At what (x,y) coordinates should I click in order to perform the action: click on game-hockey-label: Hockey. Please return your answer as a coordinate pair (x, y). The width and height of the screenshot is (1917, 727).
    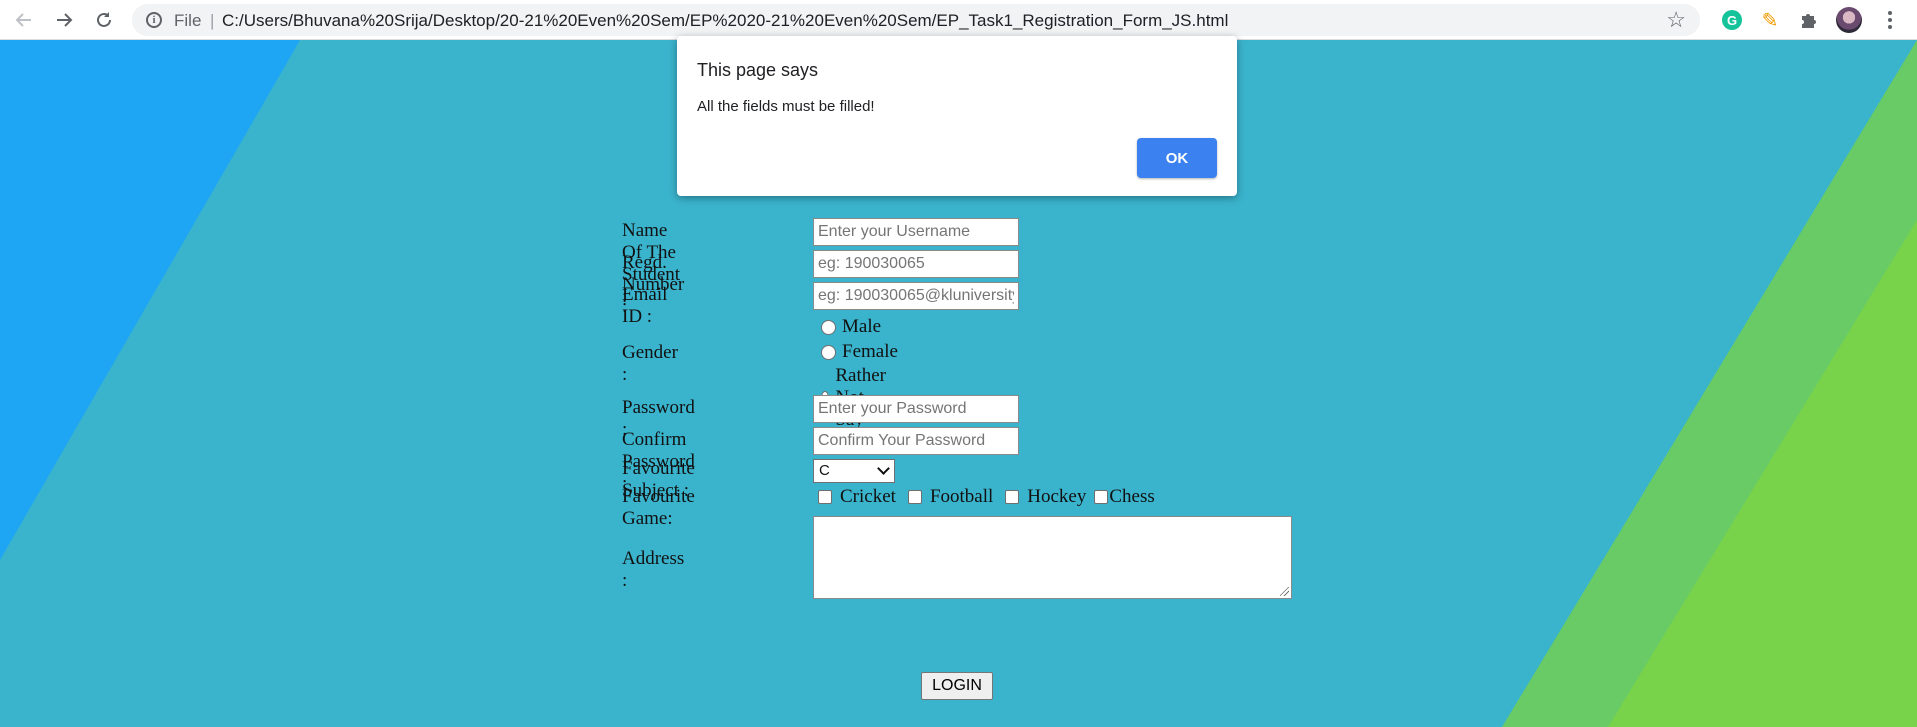
    Looking at the image, I should click on (1057, 496).